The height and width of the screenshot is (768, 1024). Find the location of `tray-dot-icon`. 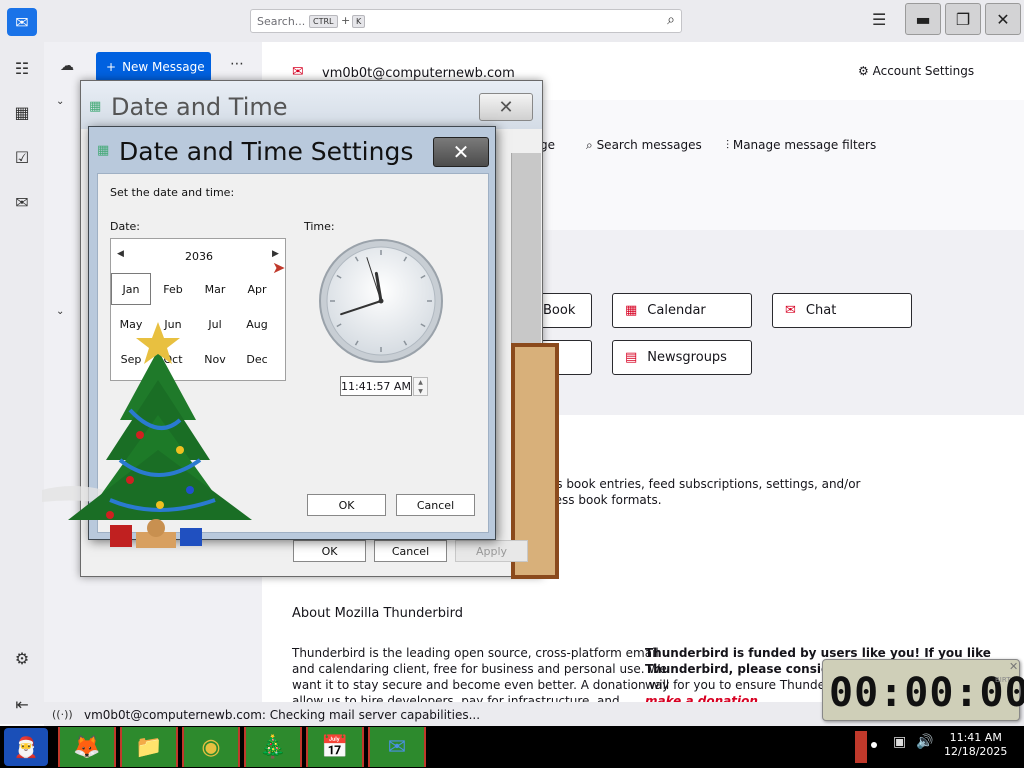

tray-dot-icon is located at coordinates (874, 745).